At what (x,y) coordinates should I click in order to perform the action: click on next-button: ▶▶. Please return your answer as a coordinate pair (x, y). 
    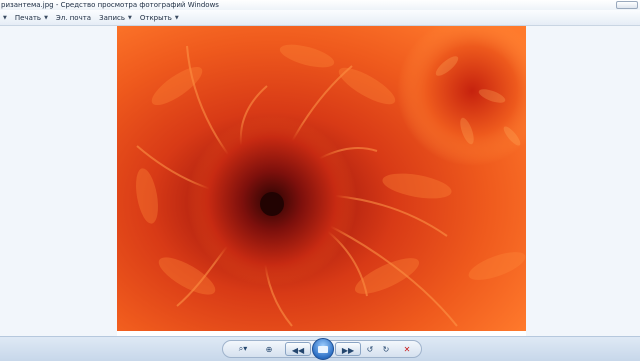
    Looking at the image, I should click on (348, 349).